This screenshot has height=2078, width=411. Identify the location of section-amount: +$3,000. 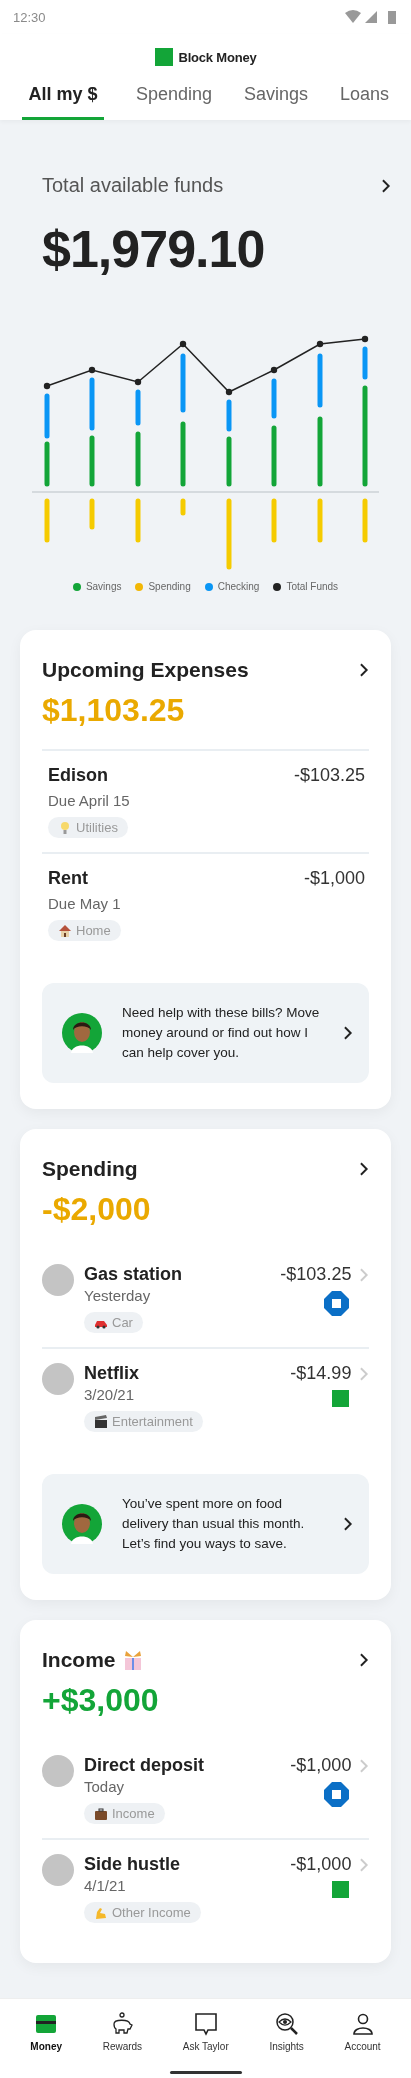
(101, 1700).